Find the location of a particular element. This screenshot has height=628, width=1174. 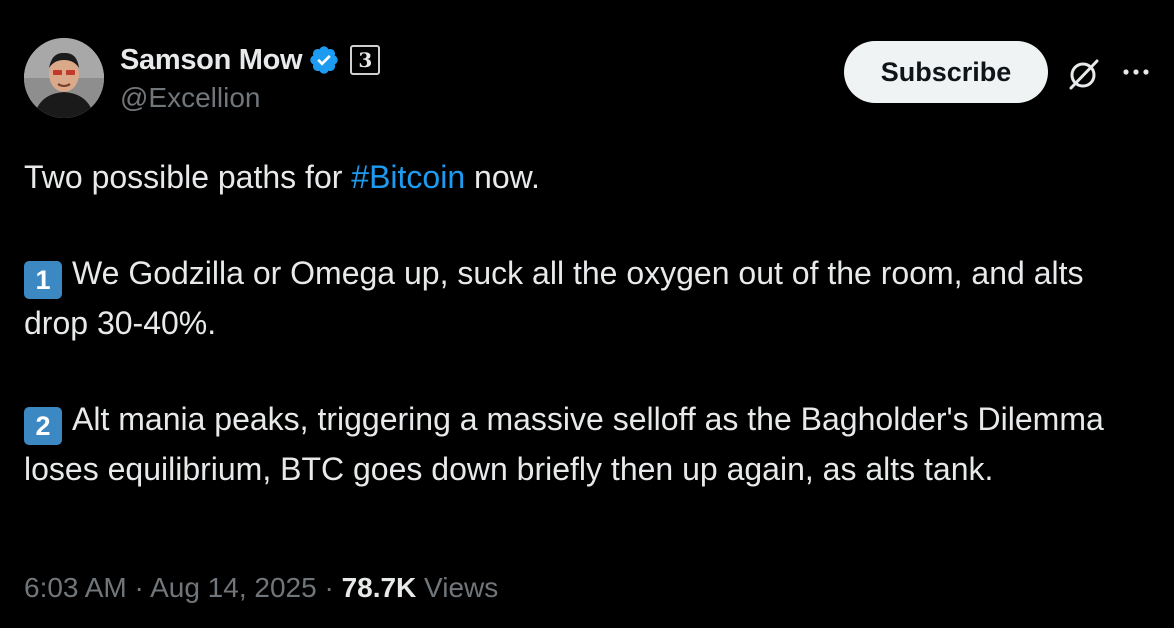

tweet-meta: 6:03 AM · Aug 14, 2025 · 78.7K Views is located at coordinates (261, 588).